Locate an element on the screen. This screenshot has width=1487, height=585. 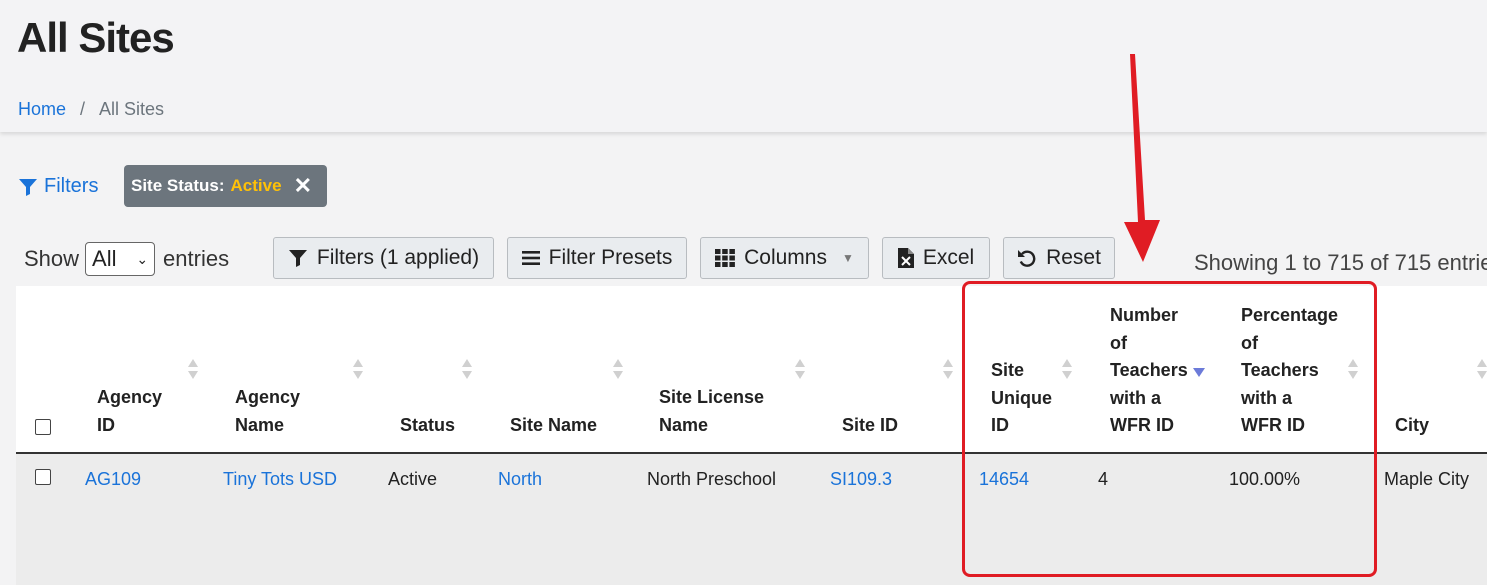
cell-city: Maple City is located at coordinates (1427, 479).